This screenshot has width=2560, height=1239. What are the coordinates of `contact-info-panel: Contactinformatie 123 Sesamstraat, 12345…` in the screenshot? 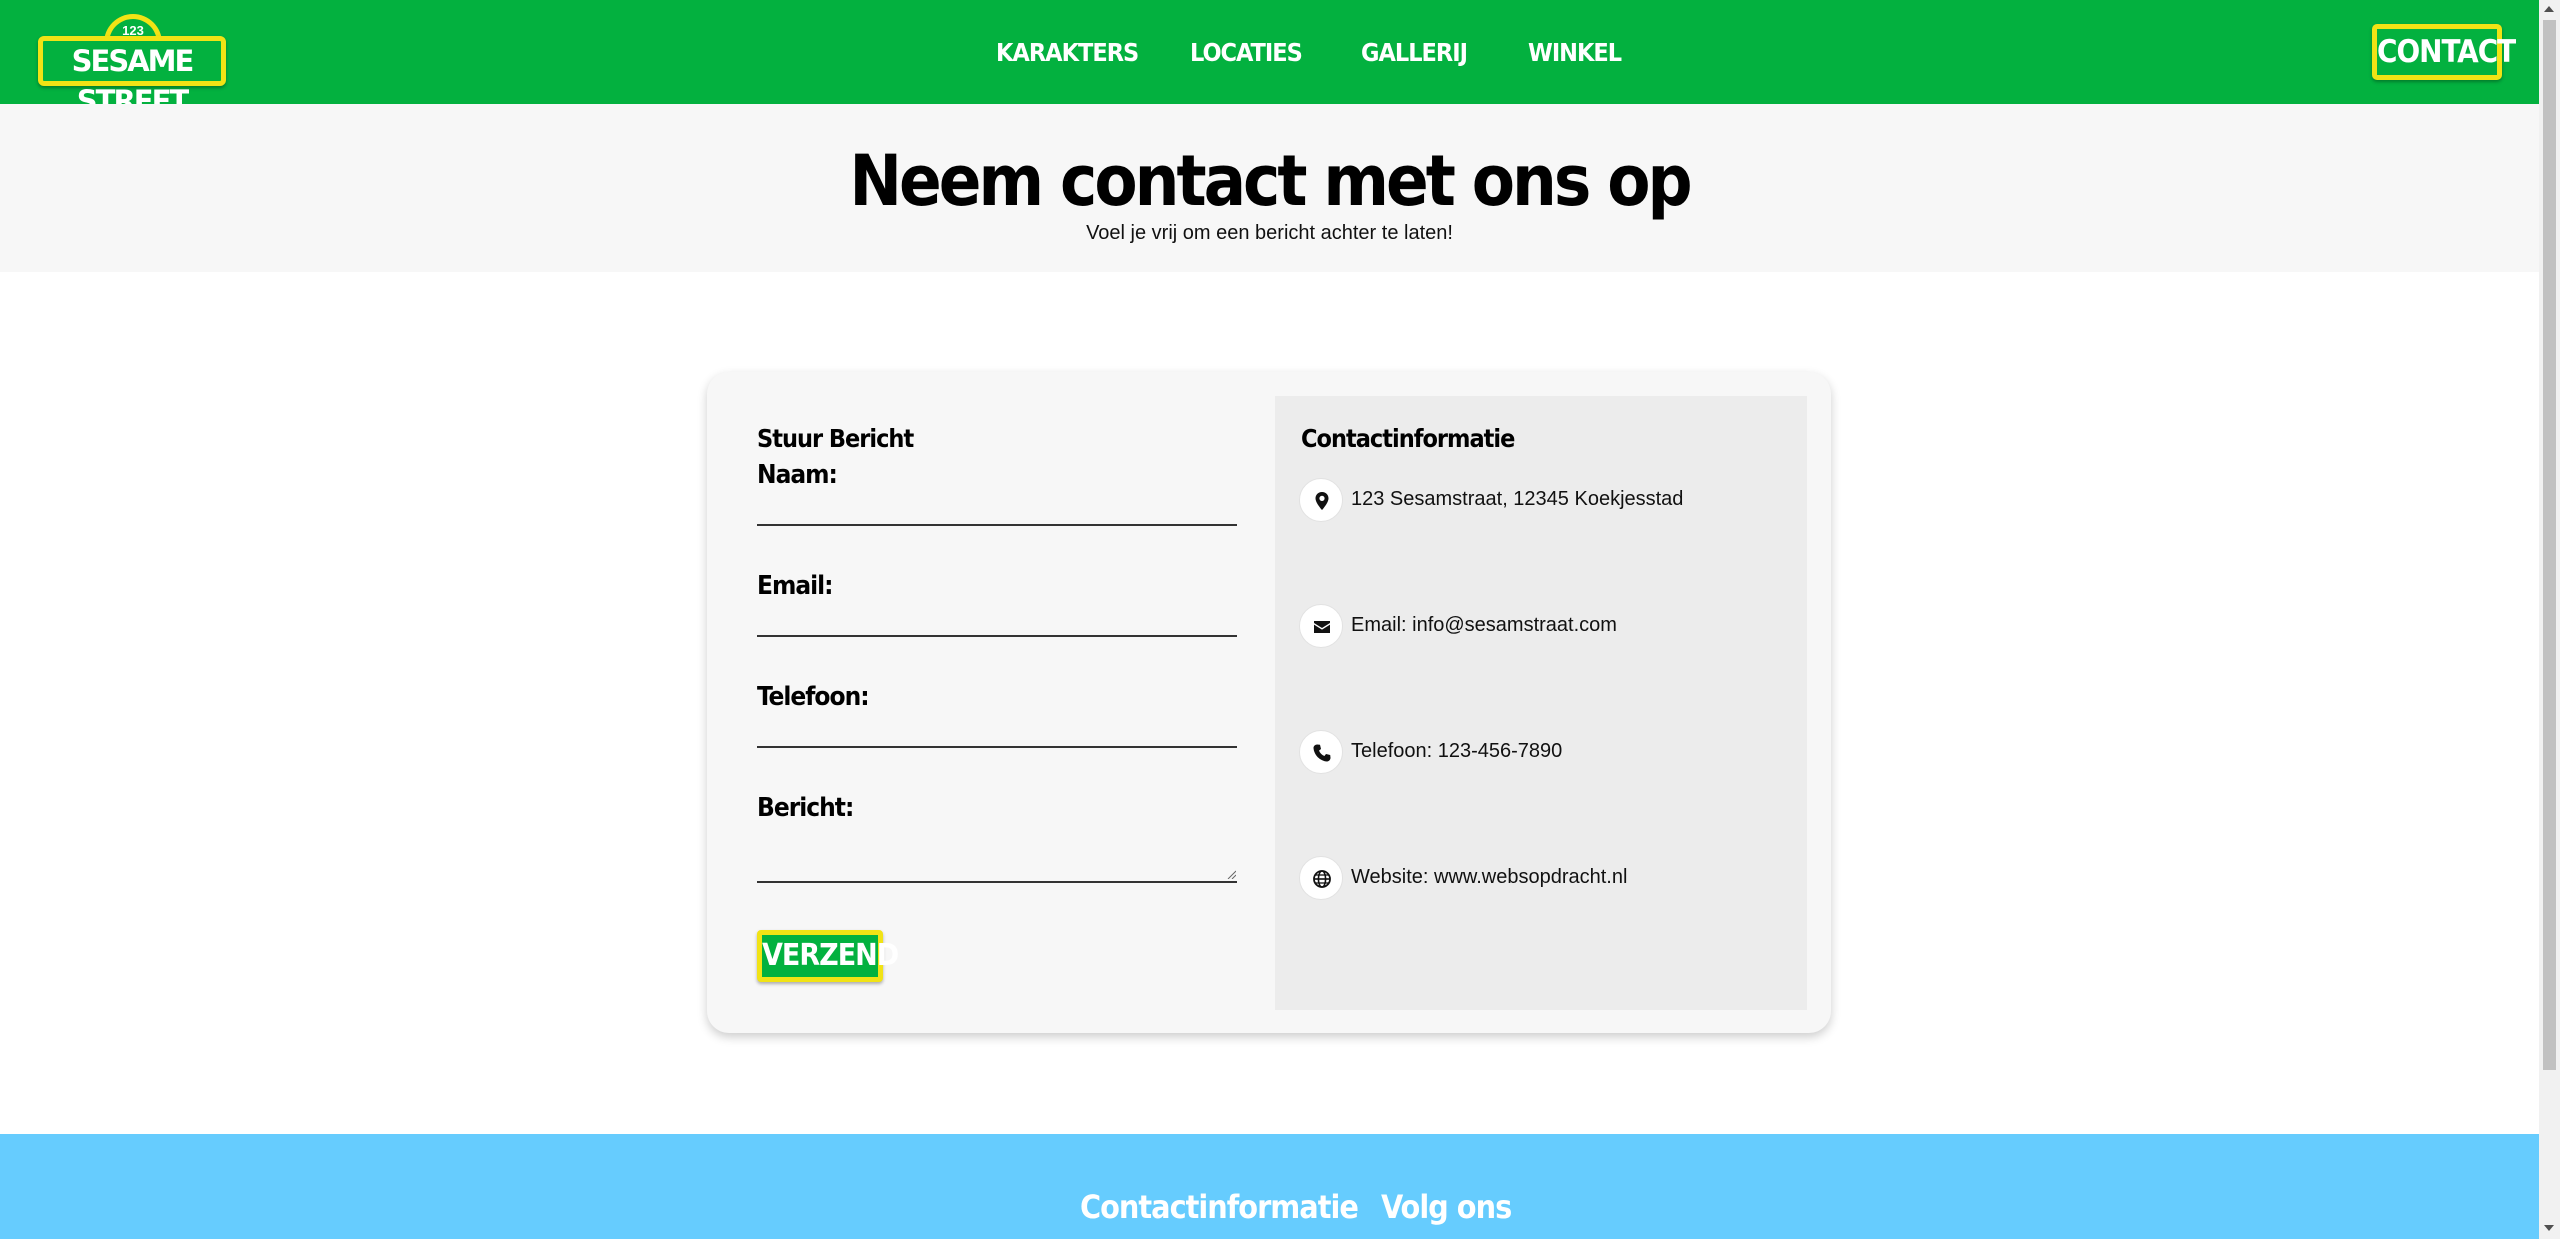 It's located at (1541, 703).